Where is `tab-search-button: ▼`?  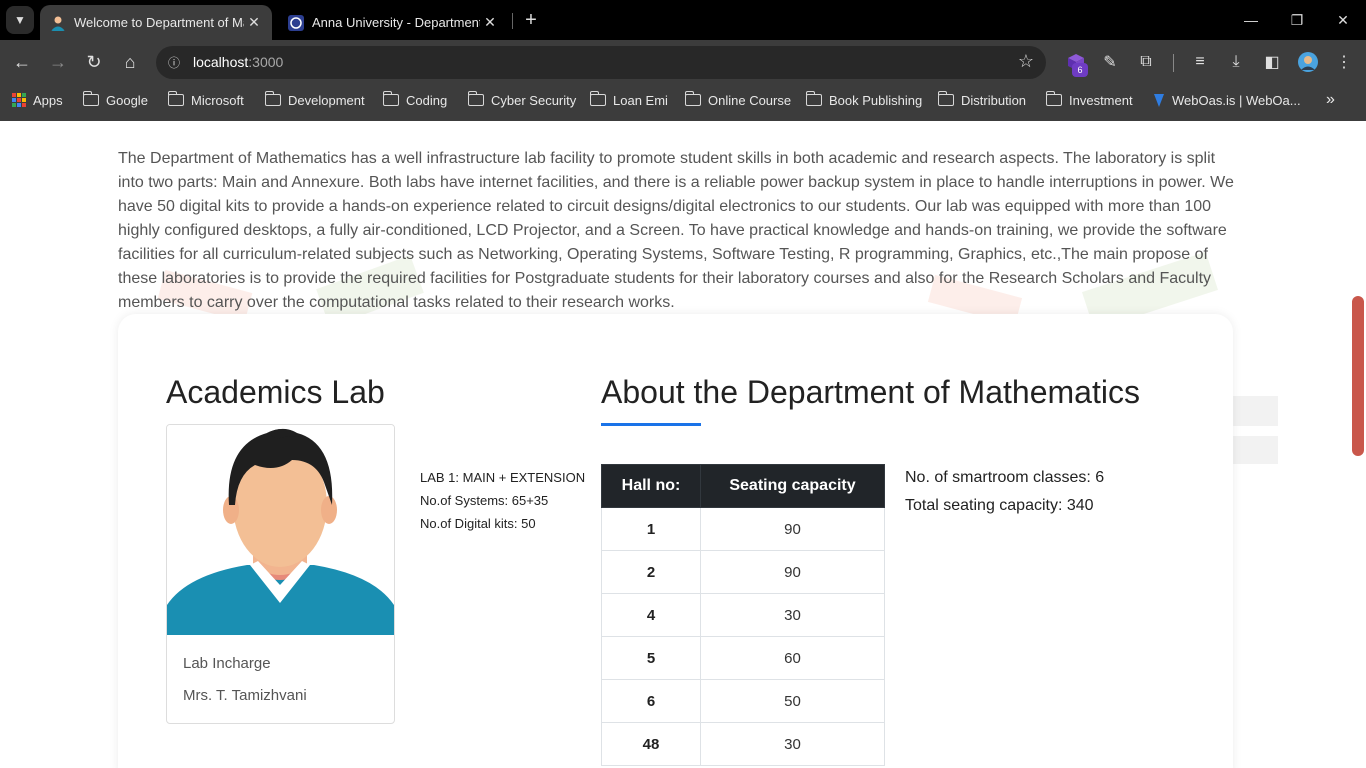
tab-search-button: ▼ is located at coordinates (20, 20).